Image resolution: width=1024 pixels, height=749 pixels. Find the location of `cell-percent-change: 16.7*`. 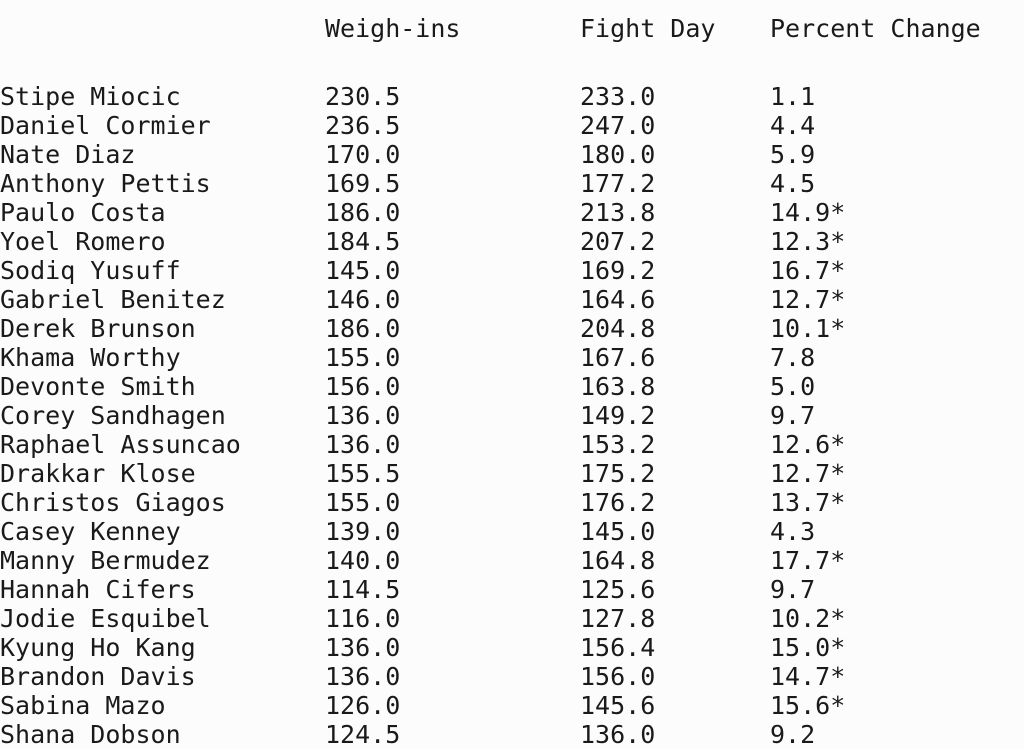

cell-percent-change: 16.7* is located at coordinates (808, 270).